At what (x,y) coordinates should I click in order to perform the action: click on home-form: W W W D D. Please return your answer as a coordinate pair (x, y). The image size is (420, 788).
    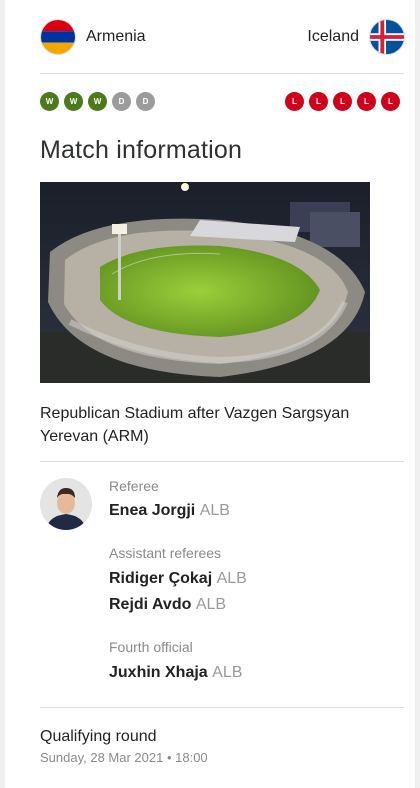
    Looking at the image, I should click on (97, 101).